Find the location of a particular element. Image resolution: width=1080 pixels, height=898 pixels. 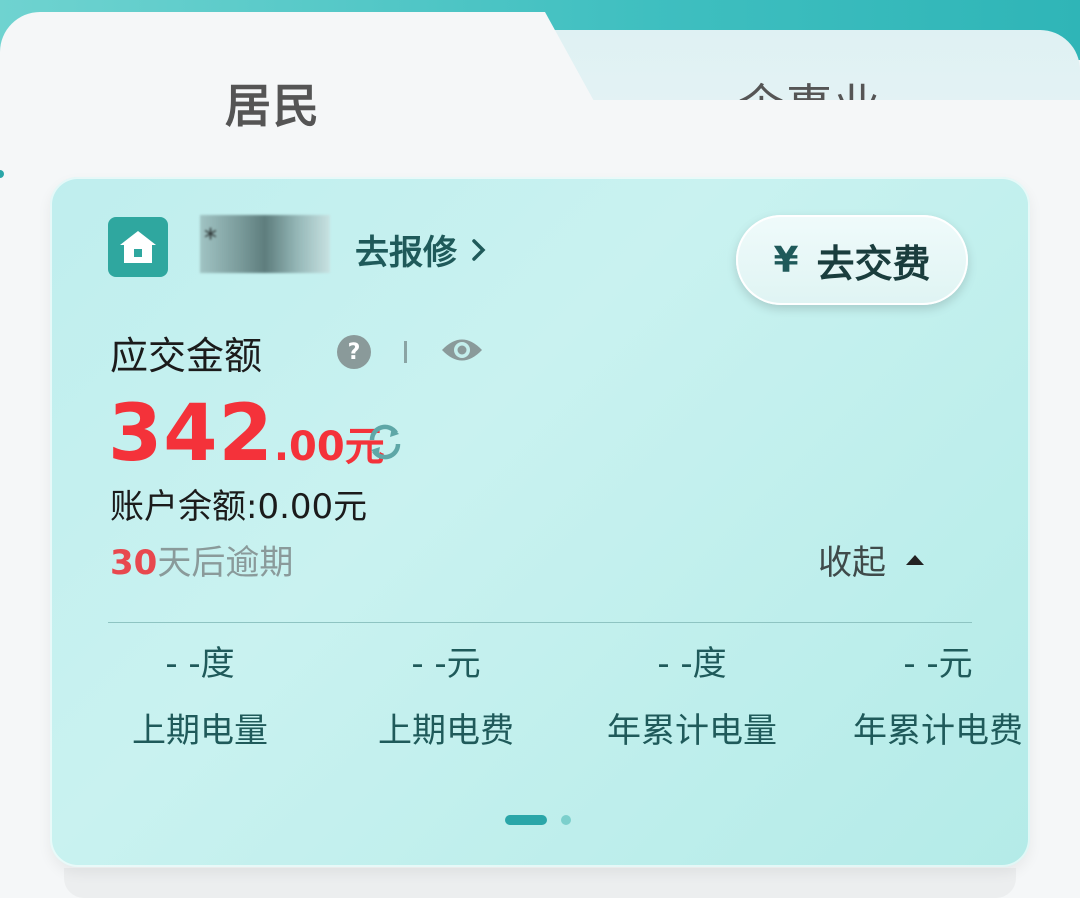

repair-label: 去报修 is located at coordinates (406, 253).